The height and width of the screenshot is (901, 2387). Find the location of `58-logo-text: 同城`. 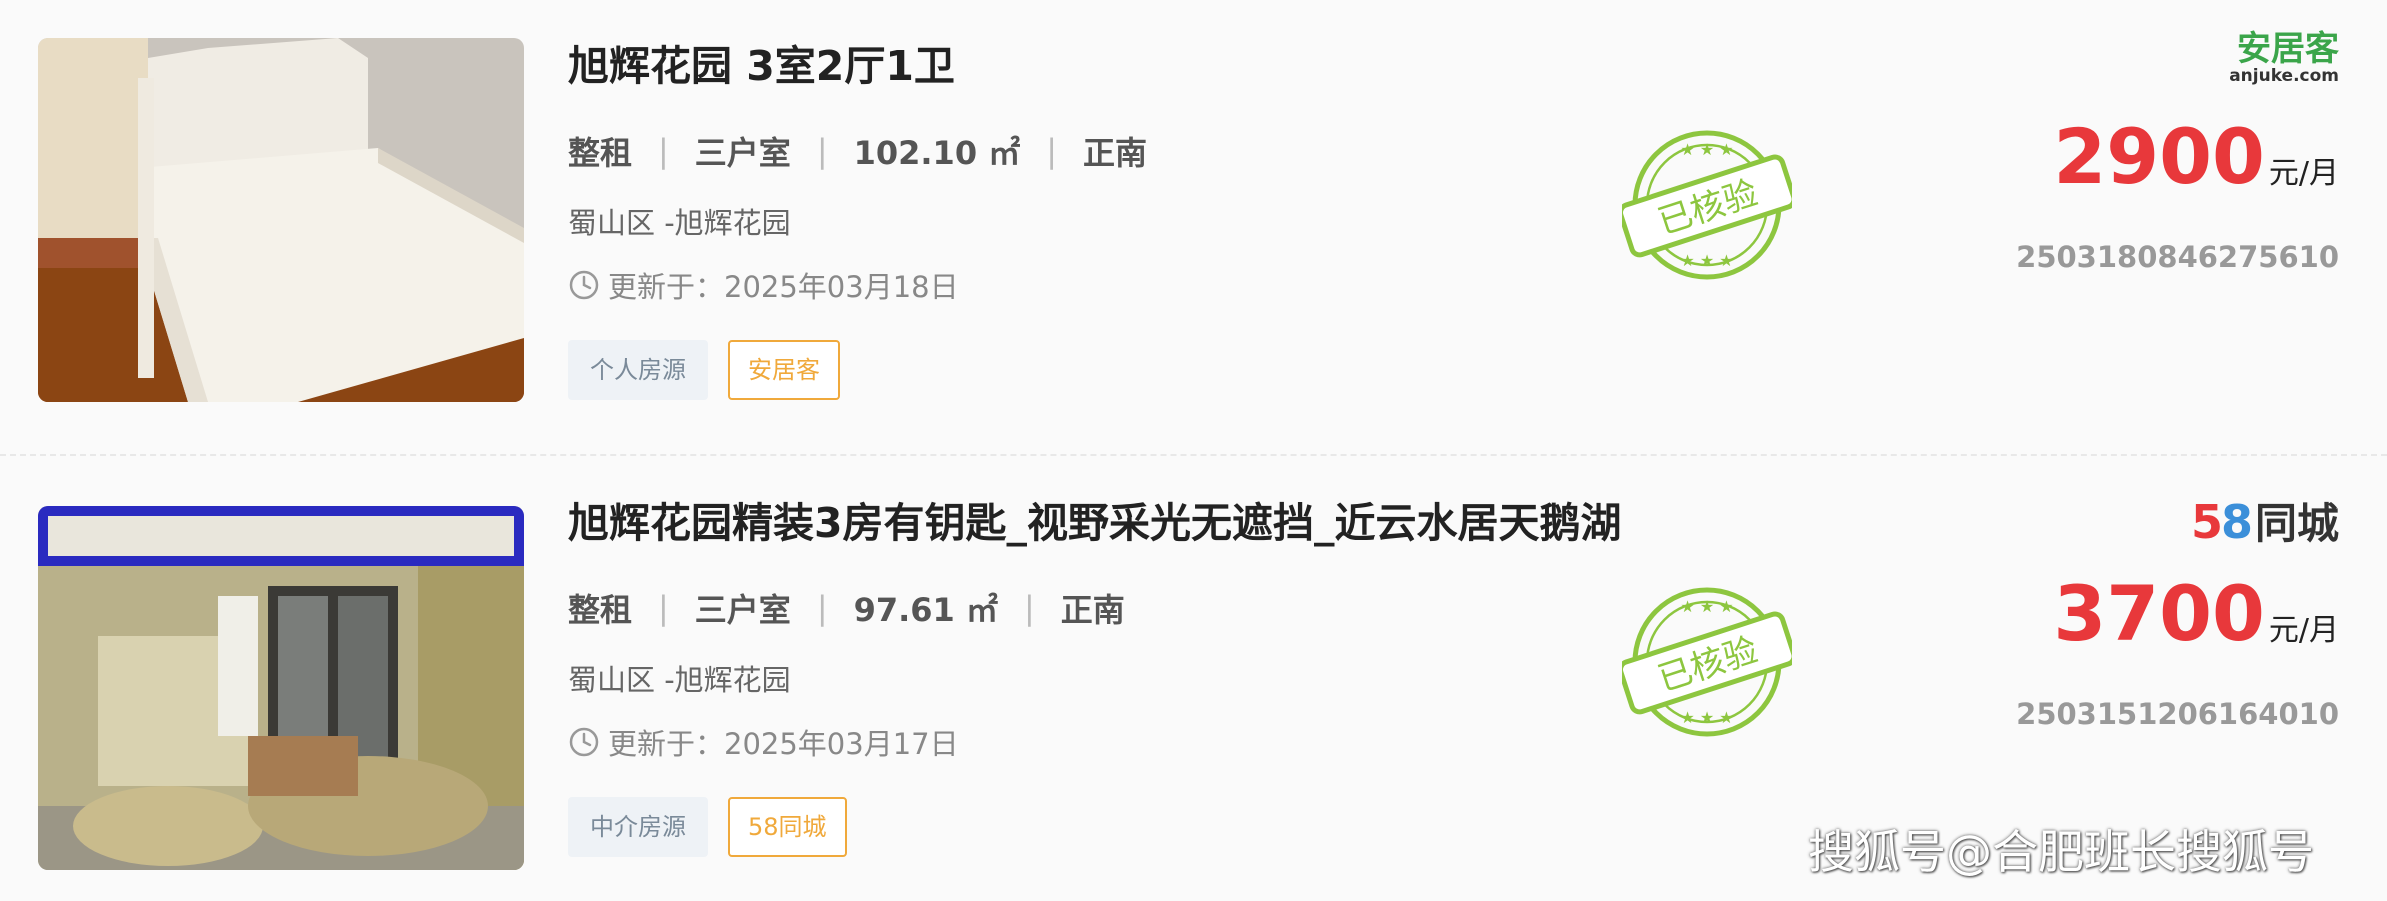

58-logo-text: 同城 is located at coordinates (2296, 523).